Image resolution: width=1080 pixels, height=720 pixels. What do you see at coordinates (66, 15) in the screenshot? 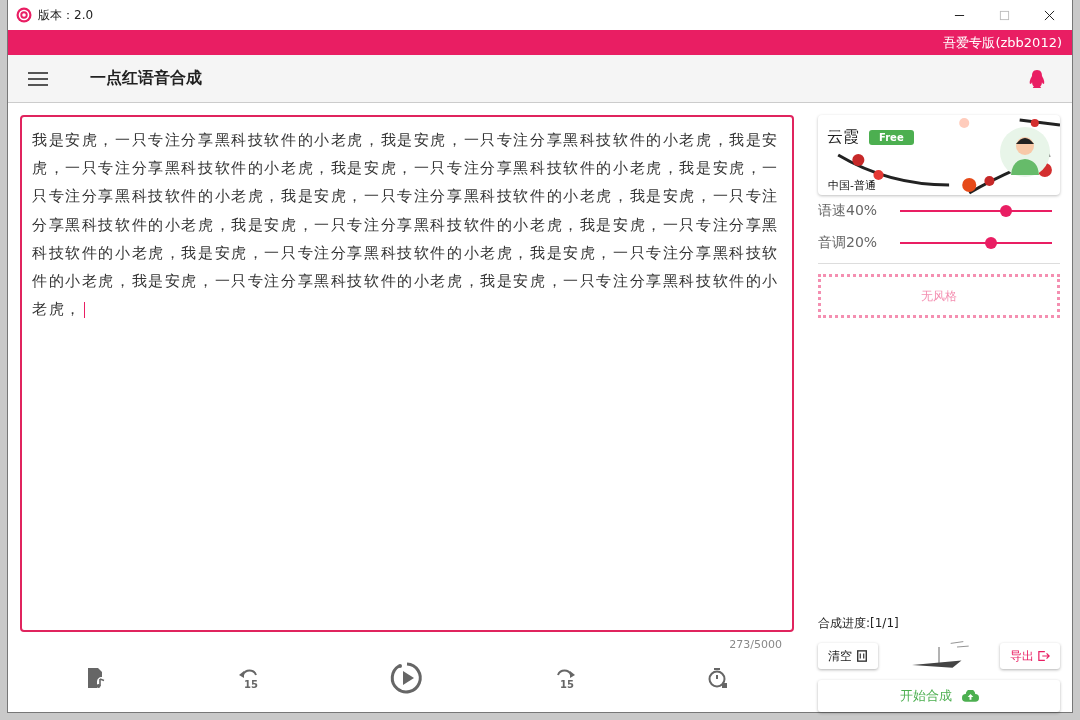
I see `window-title: 版本：2.0` at bounding box center [66, 15].